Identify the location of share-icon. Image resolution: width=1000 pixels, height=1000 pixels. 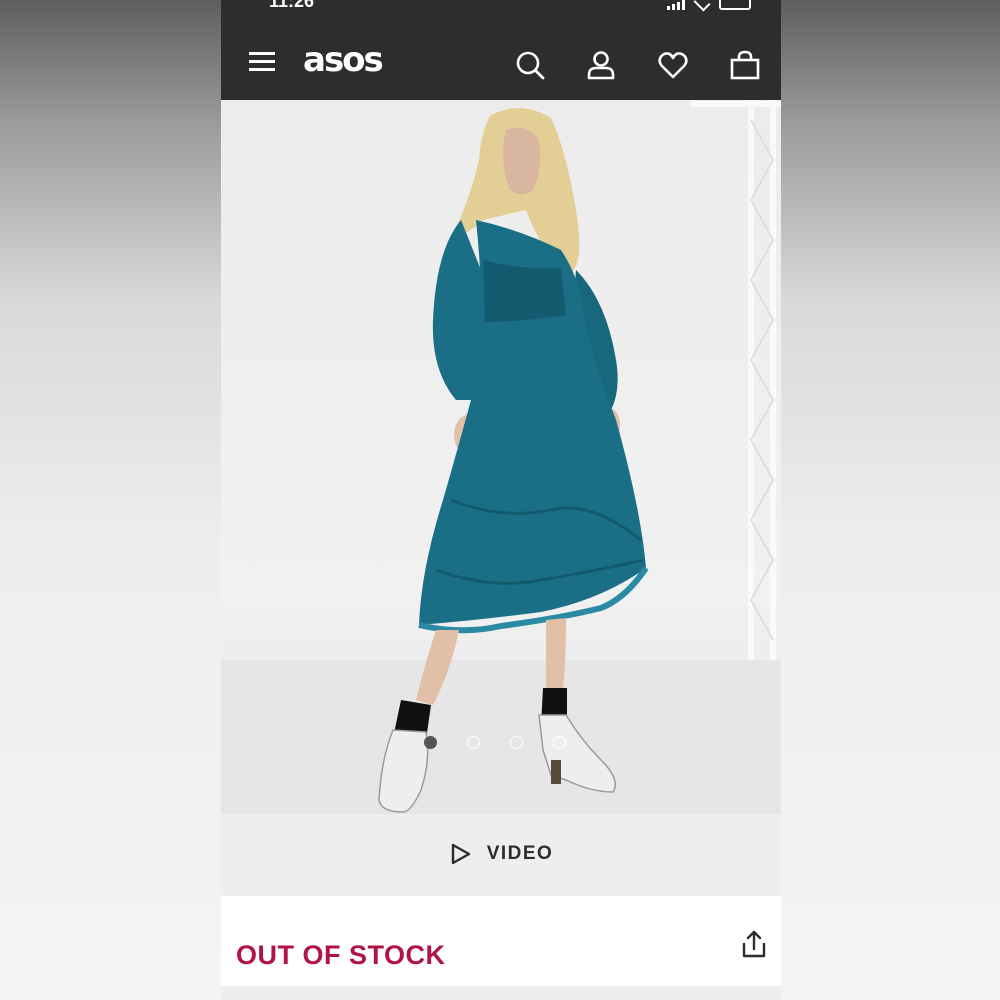
(754, 944).